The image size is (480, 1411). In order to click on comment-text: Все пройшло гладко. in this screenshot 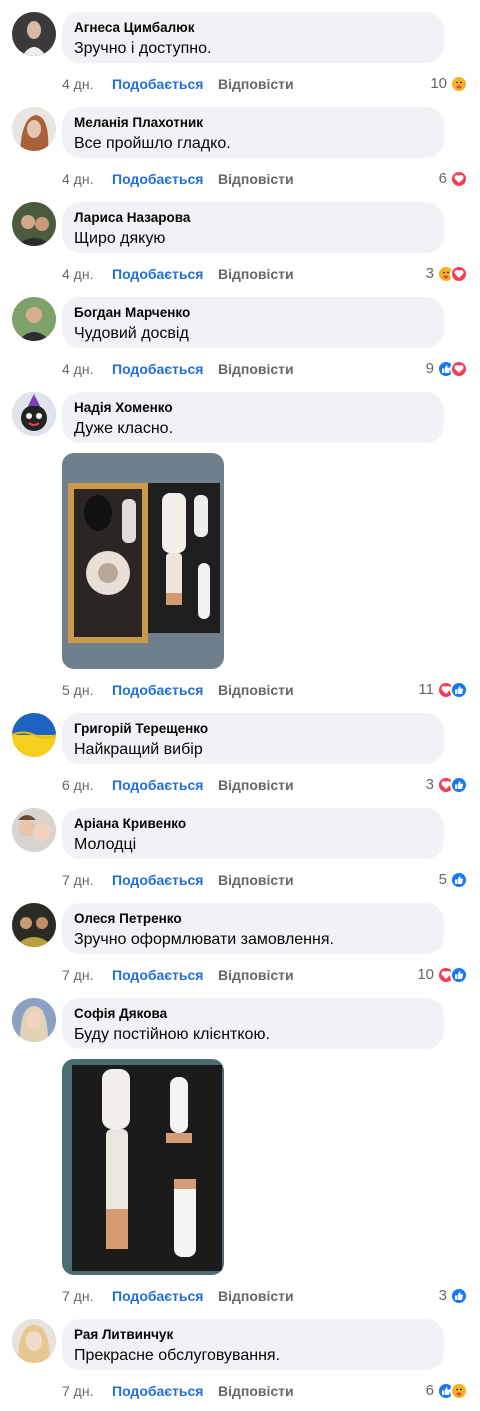, I will do `click(152, 143)`.